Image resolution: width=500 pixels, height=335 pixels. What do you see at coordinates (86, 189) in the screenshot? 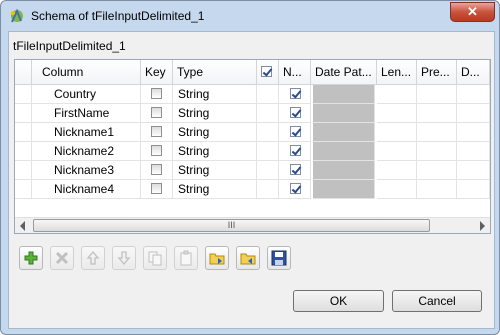
I see `column-name-cell: Nickname4` at bounding box center [86, 189].